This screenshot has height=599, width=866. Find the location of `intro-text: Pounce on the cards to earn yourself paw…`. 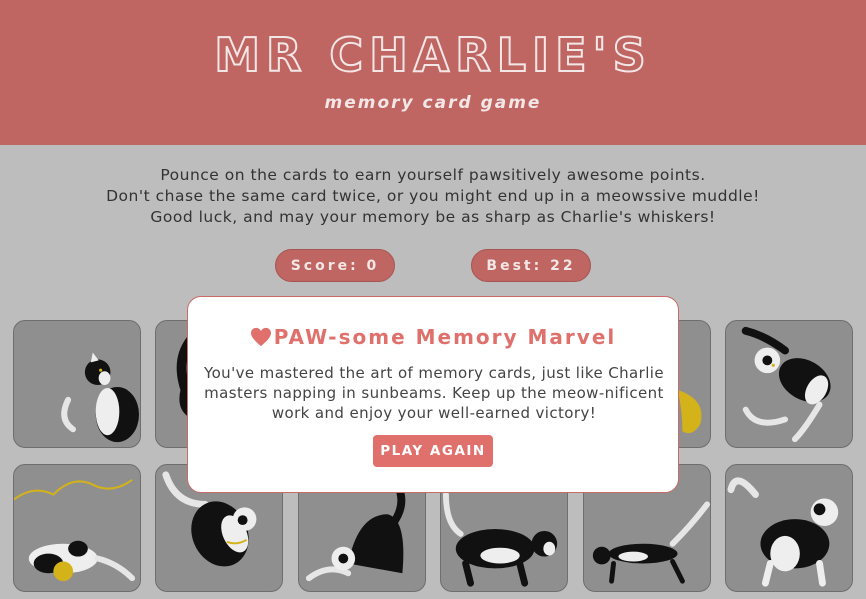

intro-text: Pounce on the cards to earn yourself paw… is located at coordinates (433, 196).